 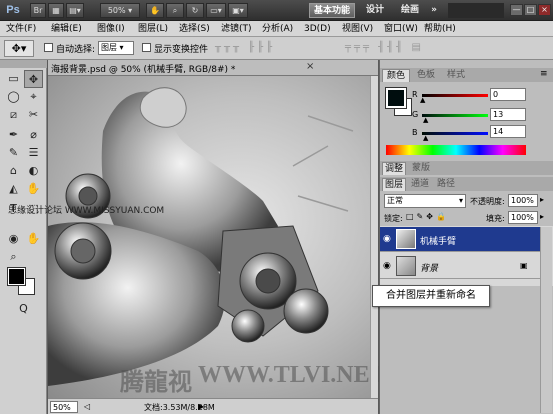 What do you see at coordinates (440, 29) in the screenshot?
I see `menu-help: 帮助(H)` at bounding box center [440, 29].